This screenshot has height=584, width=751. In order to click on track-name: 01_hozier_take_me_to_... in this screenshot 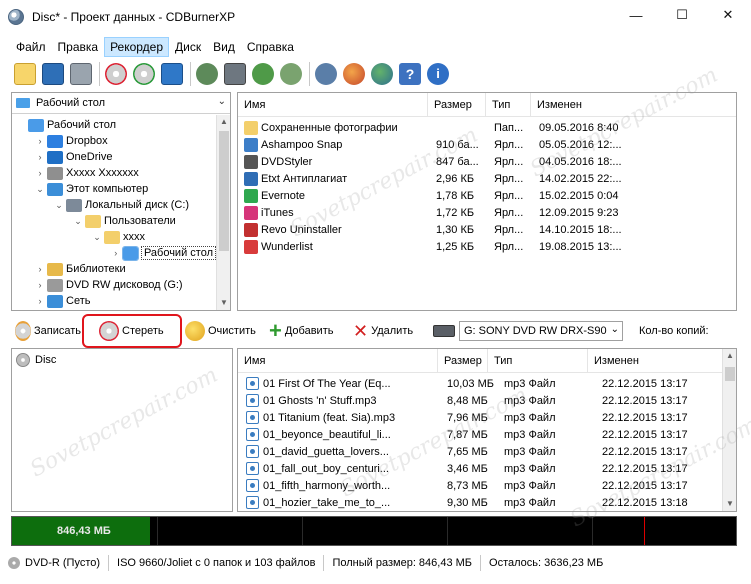, I will do `click(327, 502)`.